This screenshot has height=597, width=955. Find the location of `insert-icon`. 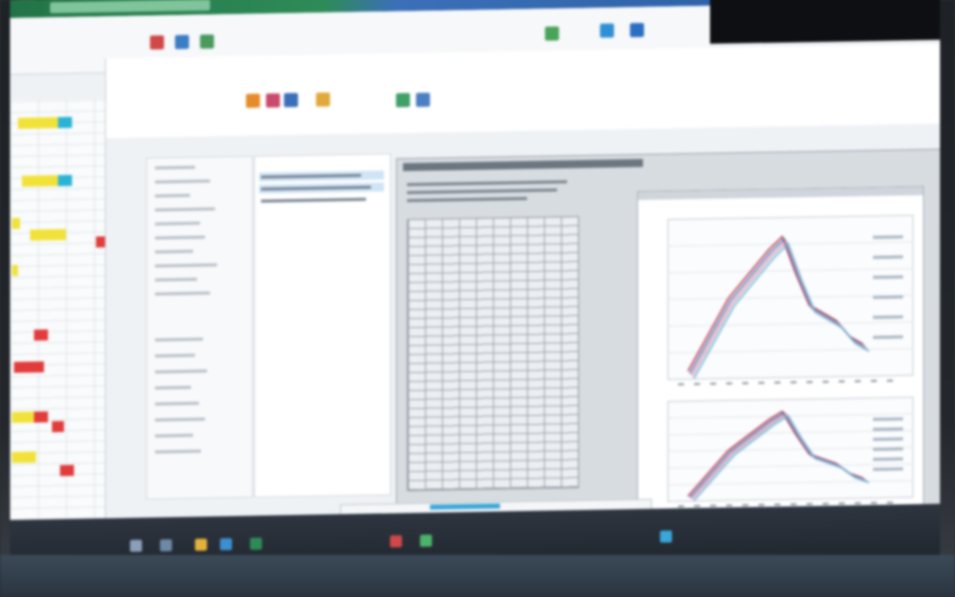

insert-icon is located at coordinates (157, 42).